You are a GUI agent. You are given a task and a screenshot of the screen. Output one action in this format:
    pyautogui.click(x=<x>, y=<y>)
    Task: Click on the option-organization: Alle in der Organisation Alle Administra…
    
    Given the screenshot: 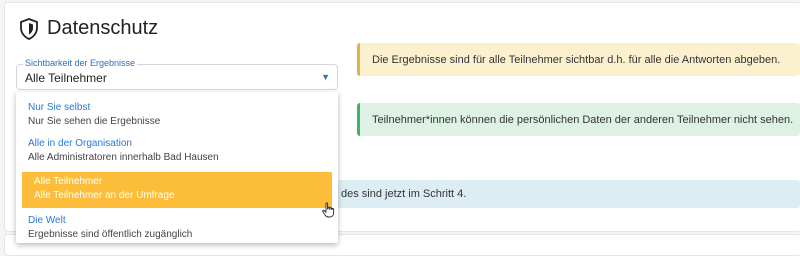 What is the action you would take?
    pyautogui.click(x=177, y=151)
    